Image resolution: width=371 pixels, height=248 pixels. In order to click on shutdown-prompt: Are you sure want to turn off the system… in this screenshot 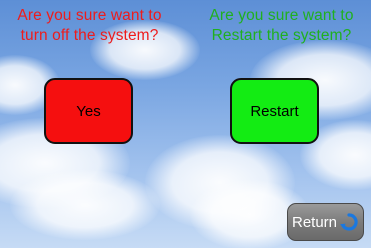, I will do `click(89, 26)`.